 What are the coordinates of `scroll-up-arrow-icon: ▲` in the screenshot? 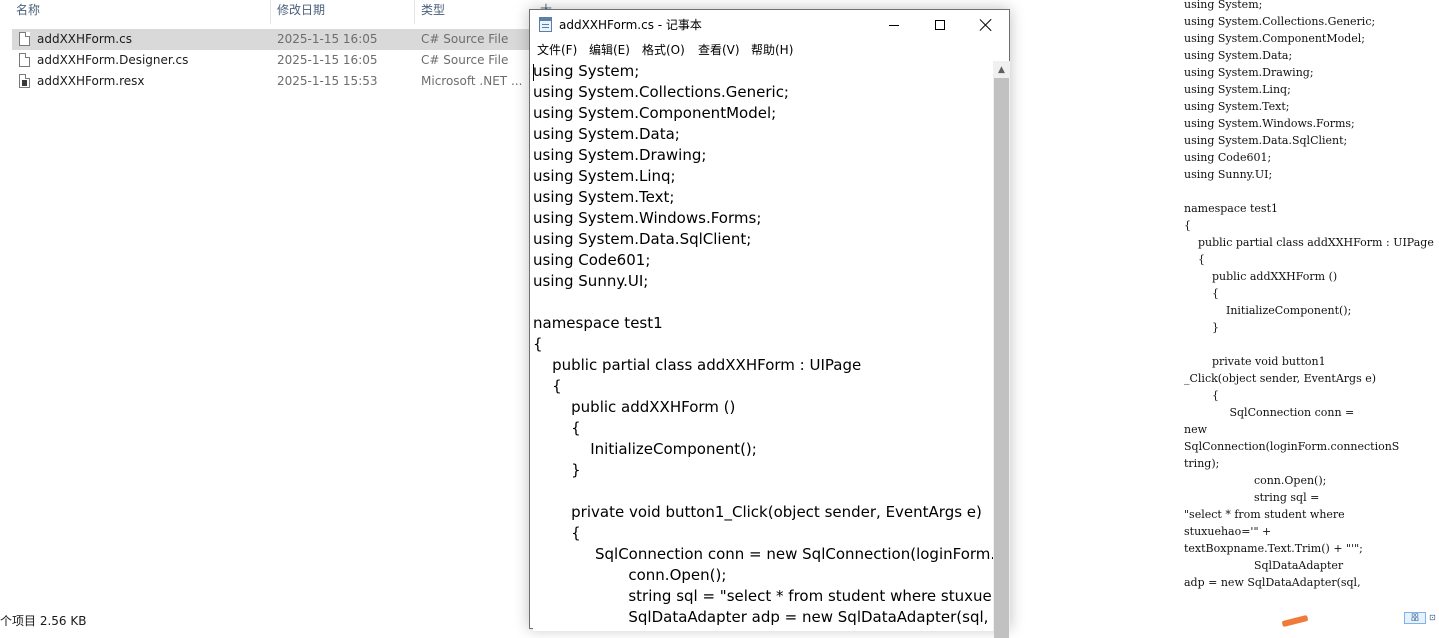 It's located at (1001, 69).